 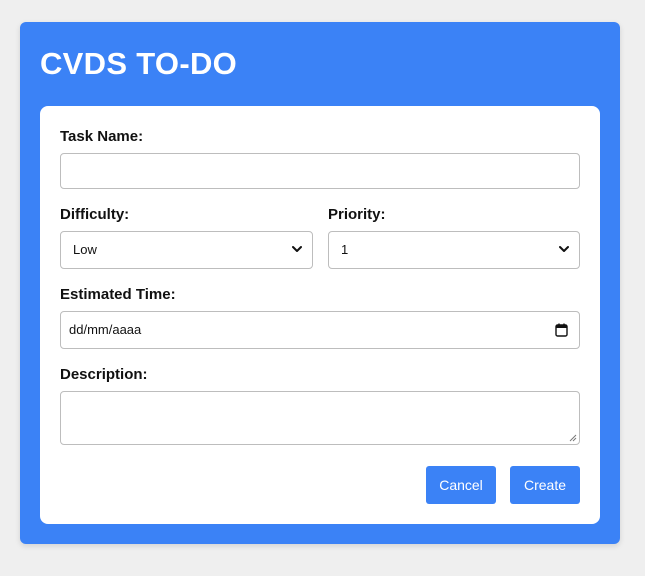 I want to click on description-textarea, so click(x=320, y=418).